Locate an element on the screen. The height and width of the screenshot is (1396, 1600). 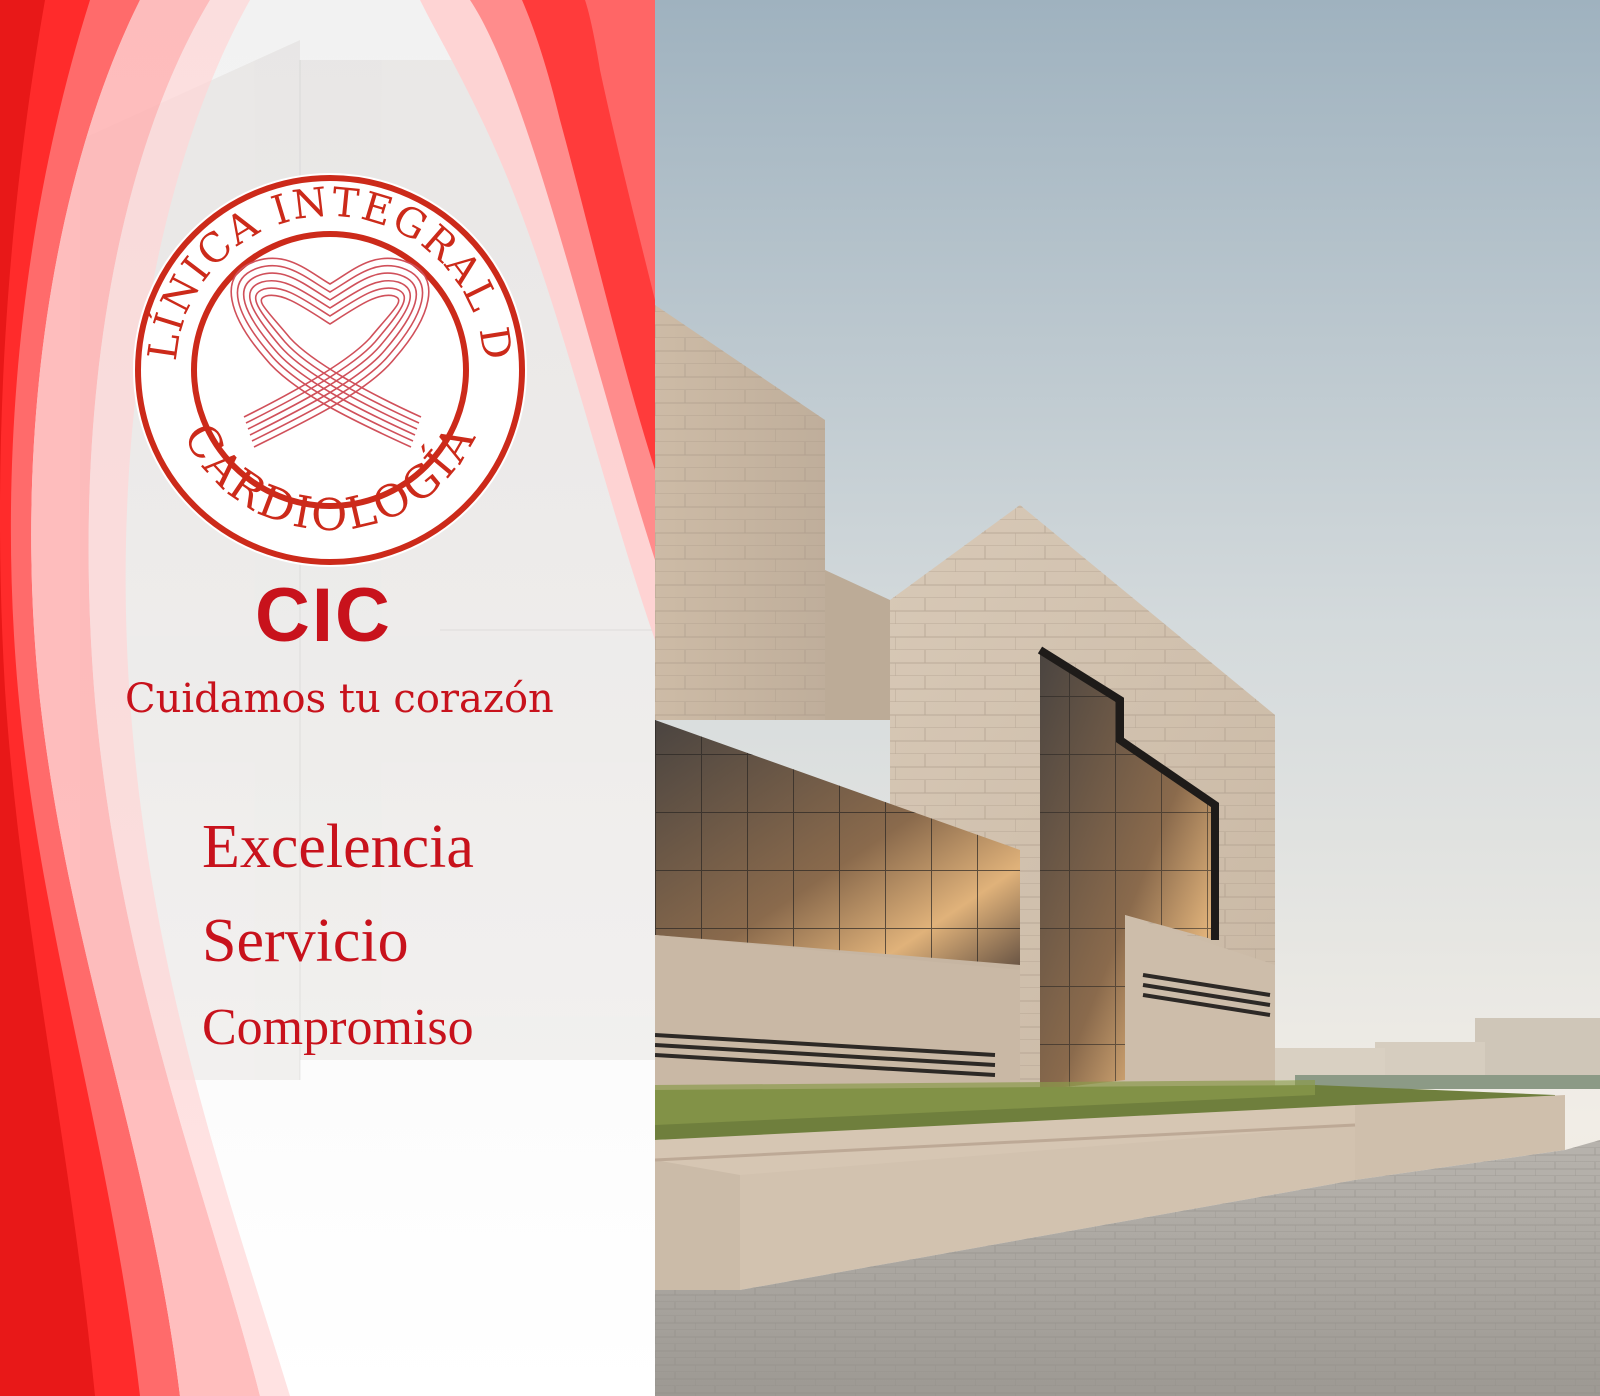
acronym-text: CIC is located at coordinates (323, 615).